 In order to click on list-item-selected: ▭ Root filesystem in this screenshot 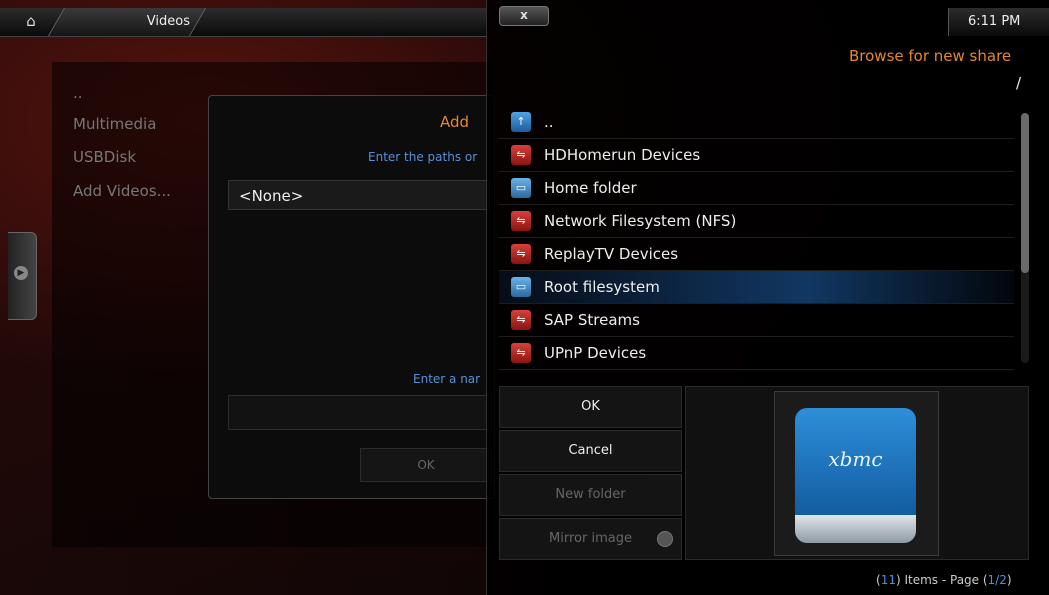, I will do `click(756, 287)`.